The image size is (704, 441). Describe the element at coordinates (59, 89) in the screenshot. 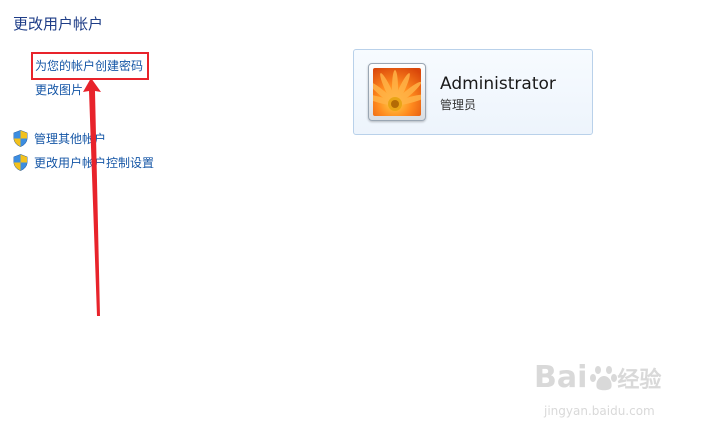

I see `change-picture-link: 更改图片` at that location.